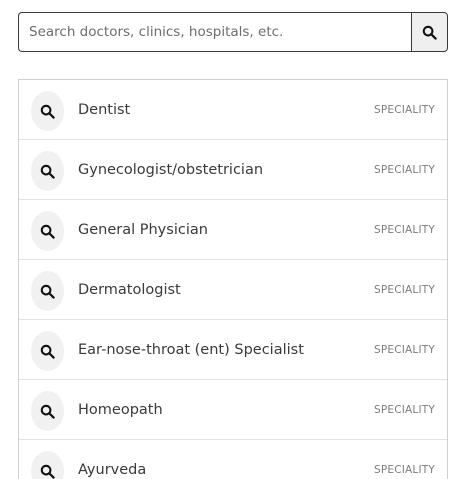  I want to click on list-item: Dermatologist SPECIALITY, so click(233, 290).